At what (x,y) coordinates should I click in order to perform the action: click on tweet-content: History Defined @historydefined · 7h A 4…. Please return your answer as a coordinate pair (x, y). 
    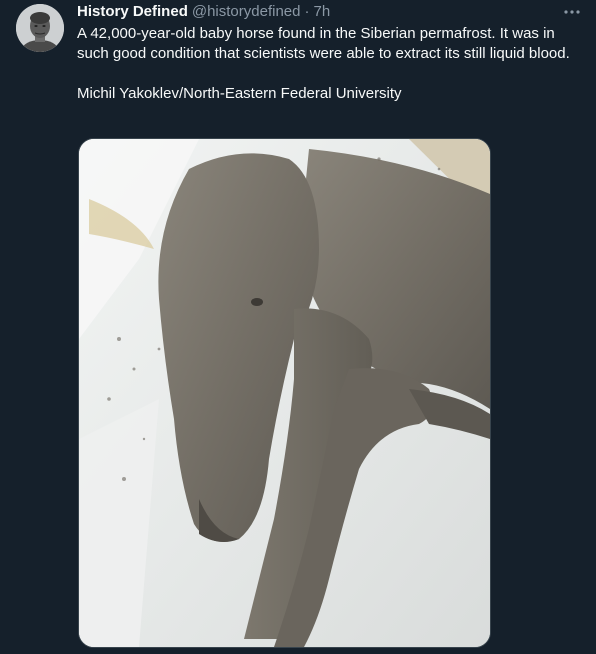
    Looking at the image, I should click on (329, 52).